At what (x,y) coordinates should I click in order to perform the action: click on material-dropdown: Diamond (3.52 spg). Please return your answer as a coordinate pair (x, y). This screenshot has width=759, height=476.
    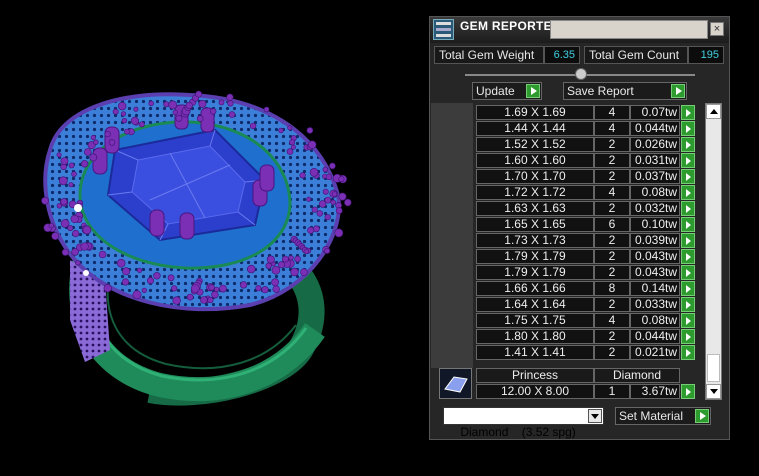
    Looking at the image, I should click on (523, 423).